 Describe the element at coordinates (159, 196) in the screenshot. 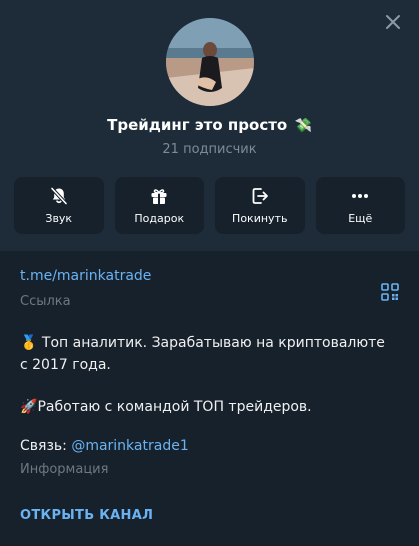

I see `gift-icon` at that location.